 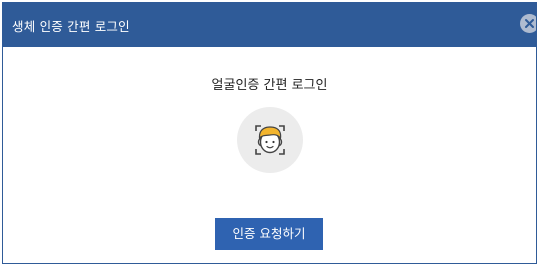 I want to click on face-scan-icon, so click(x=270, y=140).